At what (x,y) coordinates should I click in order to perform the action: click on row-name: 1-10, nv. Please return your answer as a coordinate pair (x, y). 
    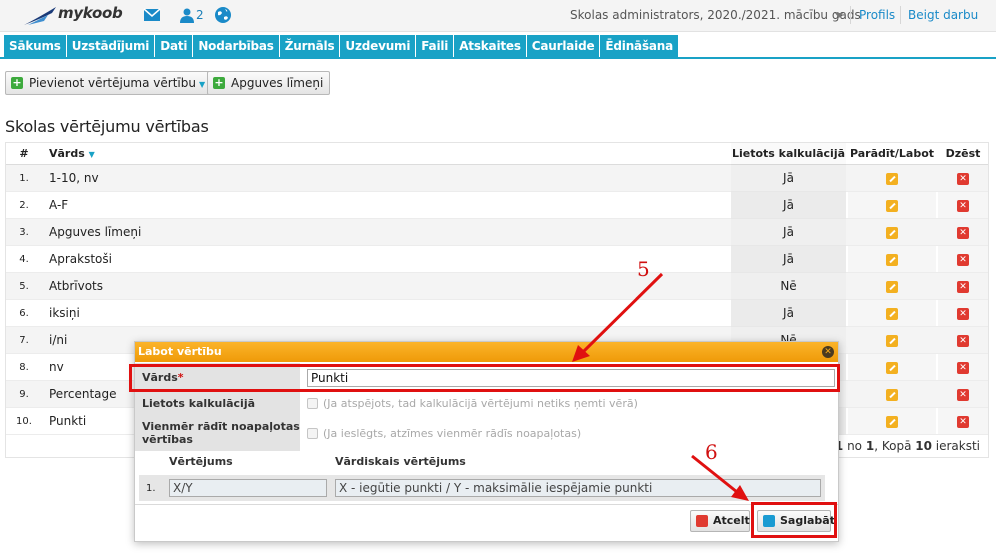
    Looking at the image, I should click on (74, 178).